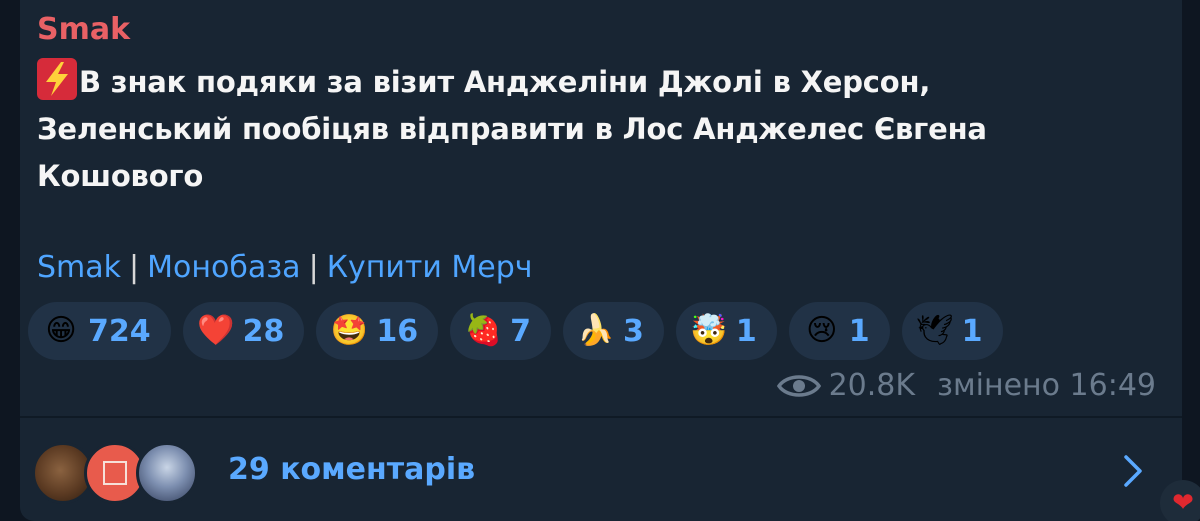  What do you see at coordinates (596, 330) in the screenshot?
I see `banana-icon: 🍌` at bounding box center [596, 330].